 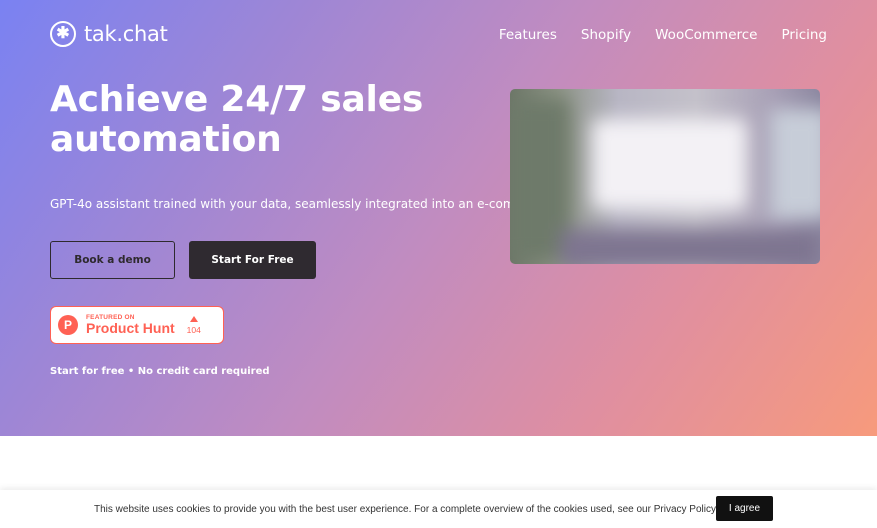 I want to click on brand-logo: ✱ tak.chat, so click(x=109, y=34).